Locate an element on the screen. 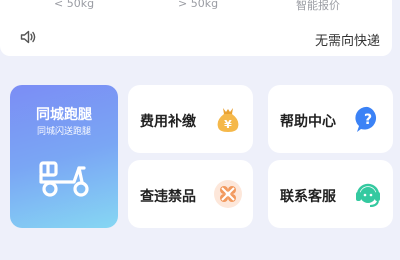  money-bag-icon: ¥ is located at coordinates (228, 120).